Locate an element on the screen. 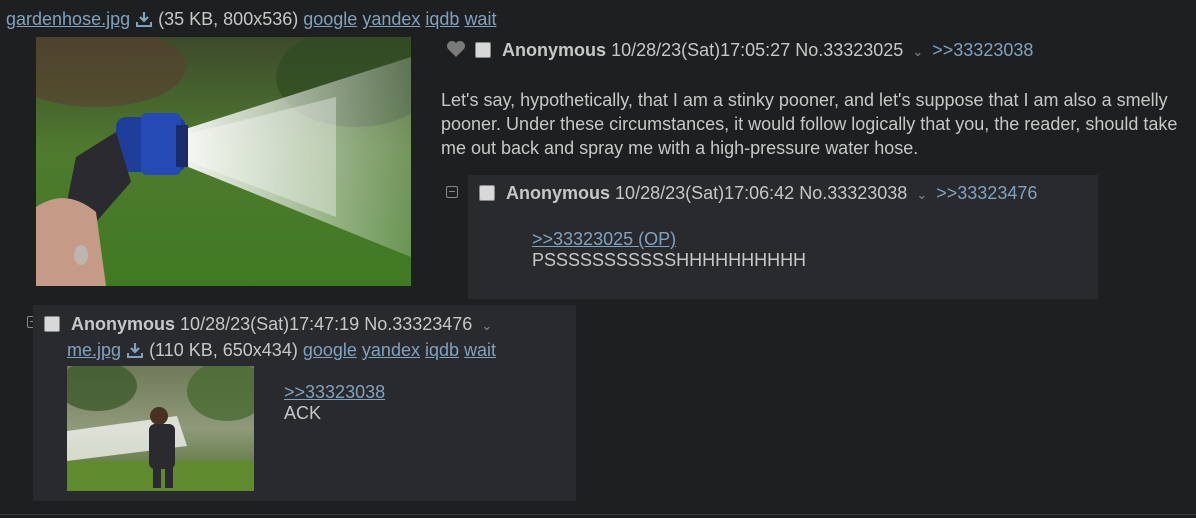  op-search-iqdb: iqdb is located at coordinates (442, 19).